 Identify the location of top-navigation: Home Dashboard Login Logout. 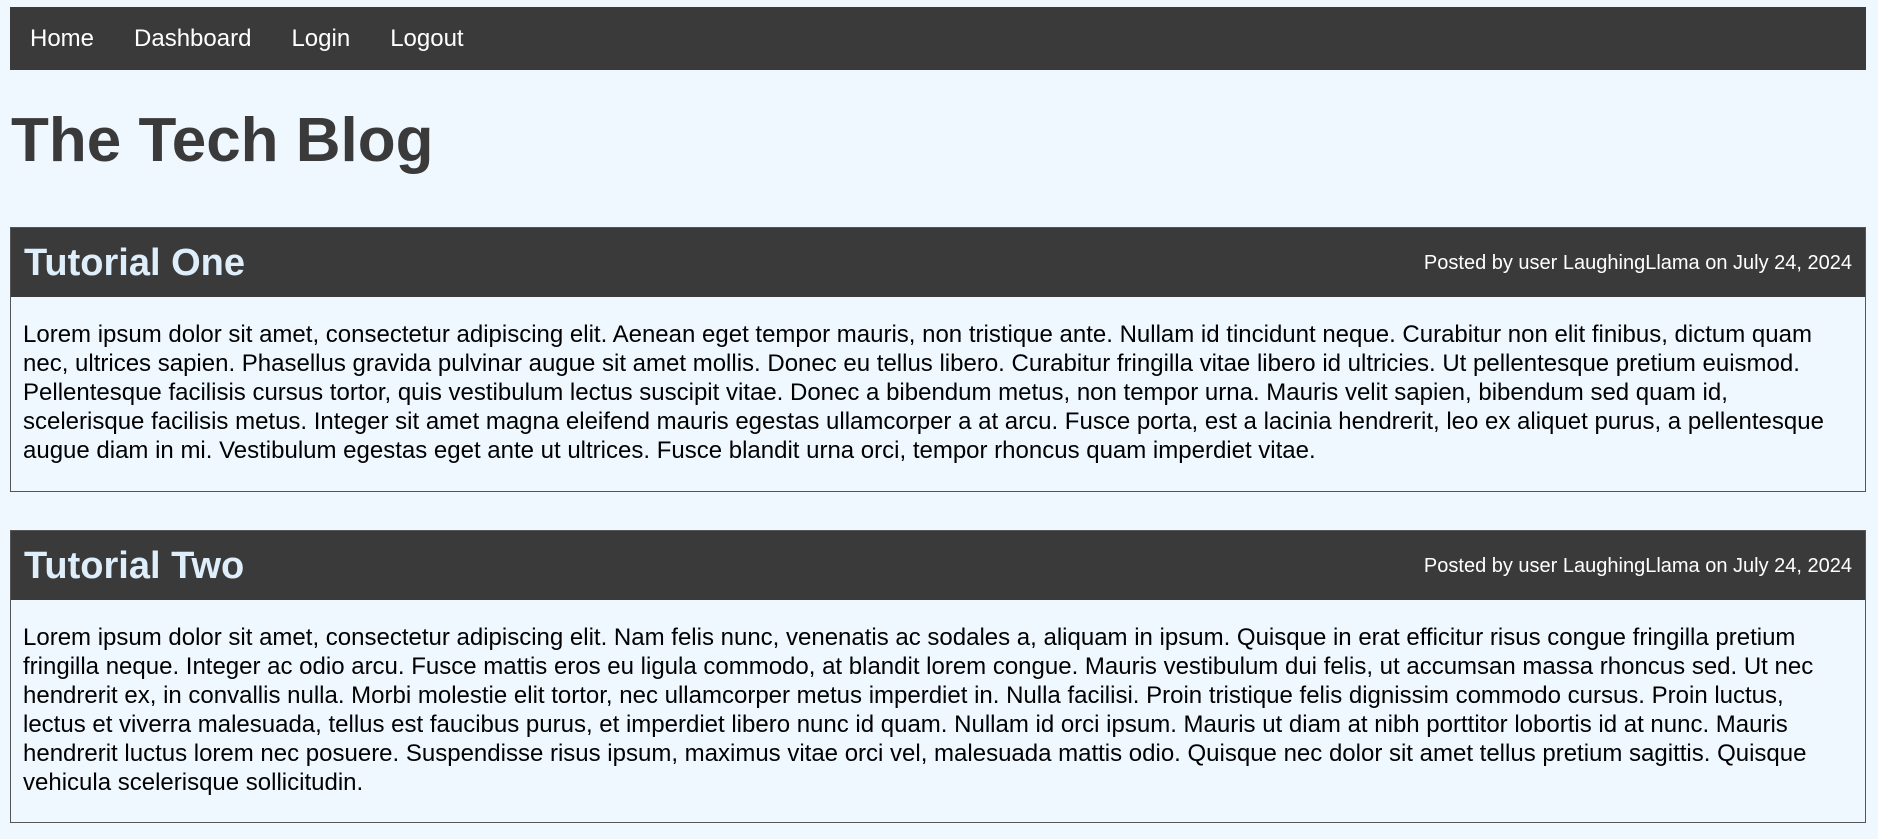
(938, 38).